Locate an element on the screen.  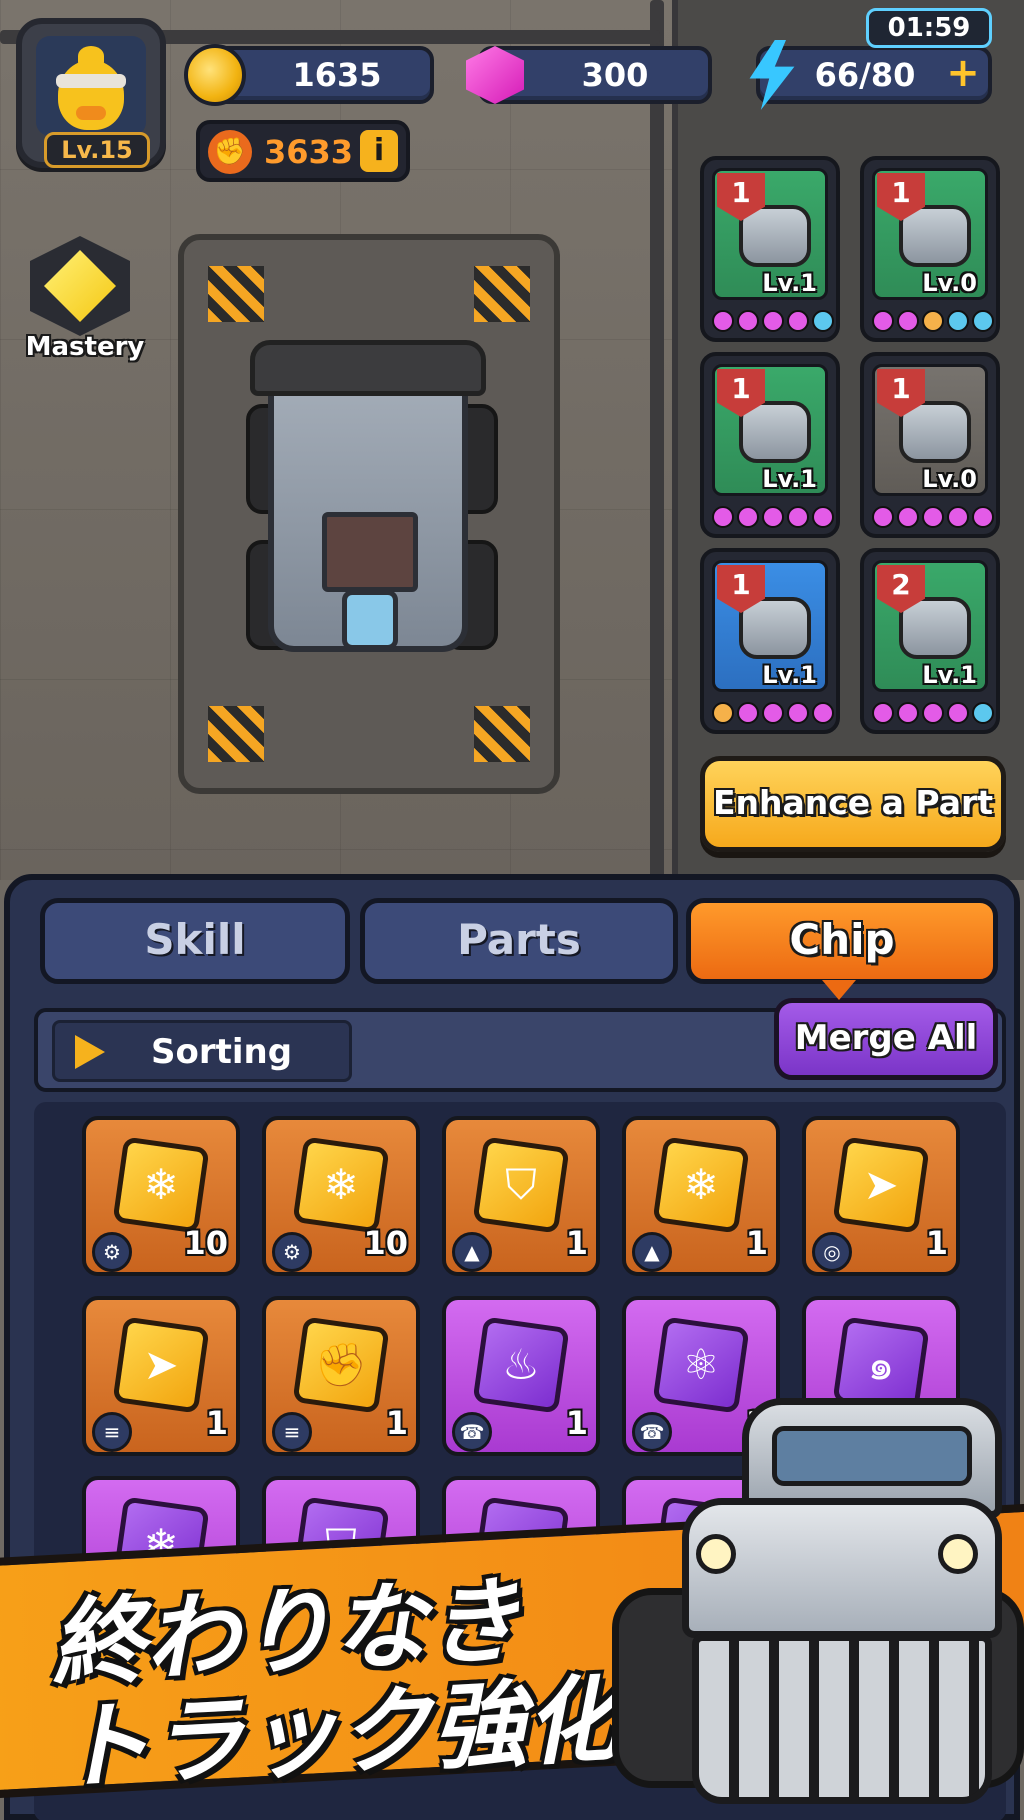
tab-skill: Skill is located at coordinates (195, 941).